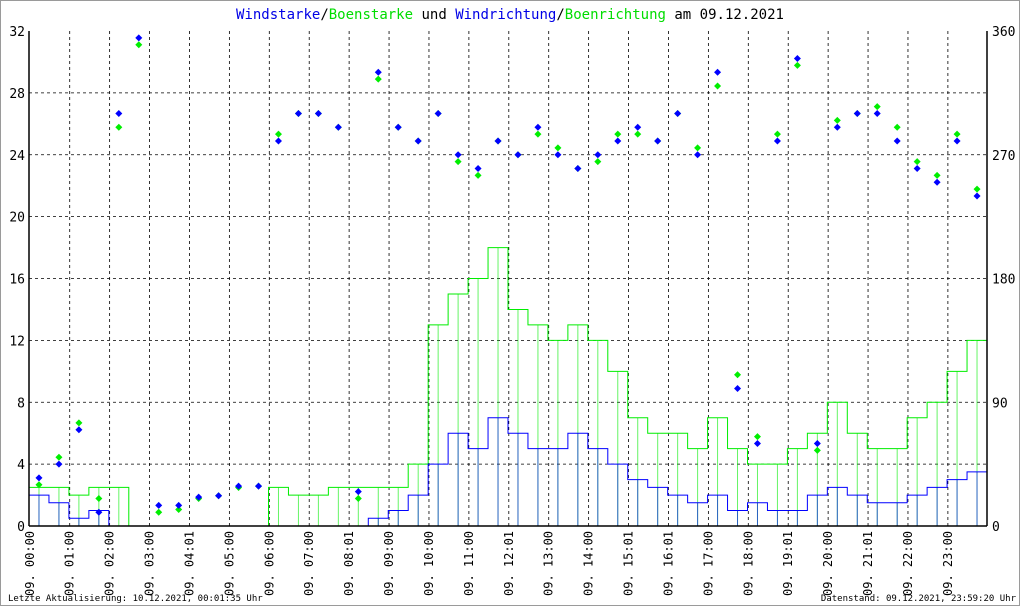 Image resolution: width=1020 pixels, height=606 pixels. What do you see at coordinates (17, 156) in the screenshot?
I see `y-left-tick-label: 24` at bounding box center [17, 156].